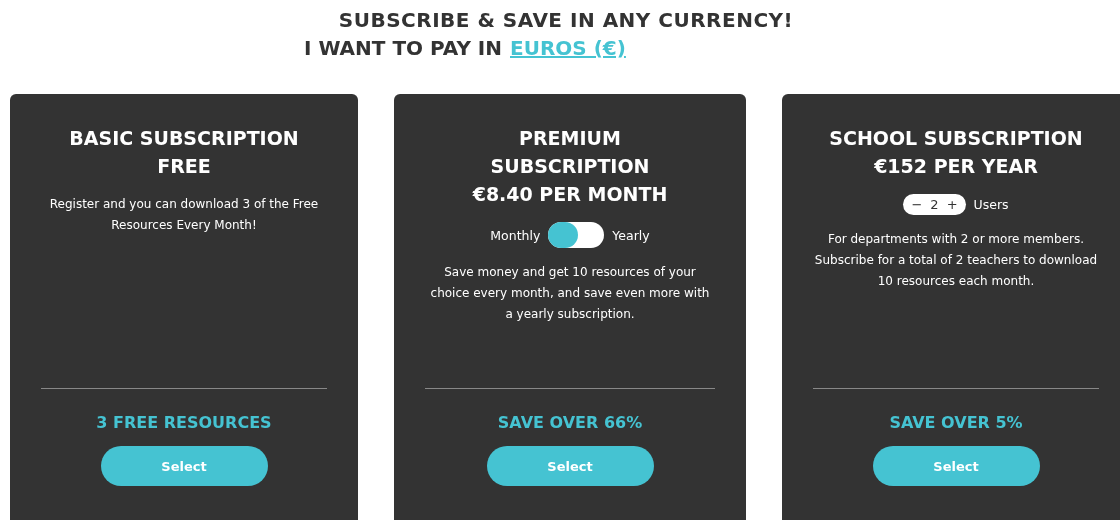 The image size is (1120, 520). Describe the element at coordinates (991, 204) in the screenshot. I see `stepper-label: Users` at that location.